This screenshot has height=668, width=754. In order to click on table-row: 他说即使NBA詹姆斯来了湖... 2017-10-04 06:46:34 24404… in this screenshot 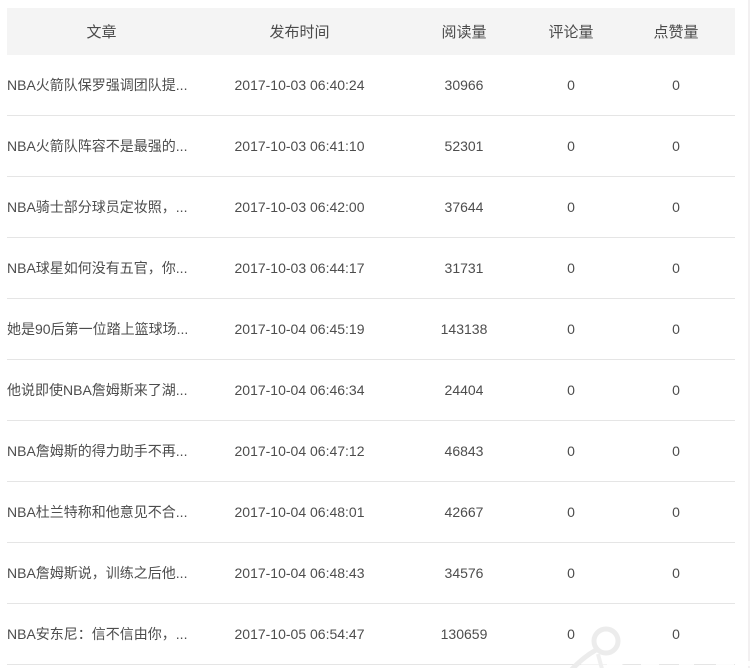, I will do `click(371, 390)`.